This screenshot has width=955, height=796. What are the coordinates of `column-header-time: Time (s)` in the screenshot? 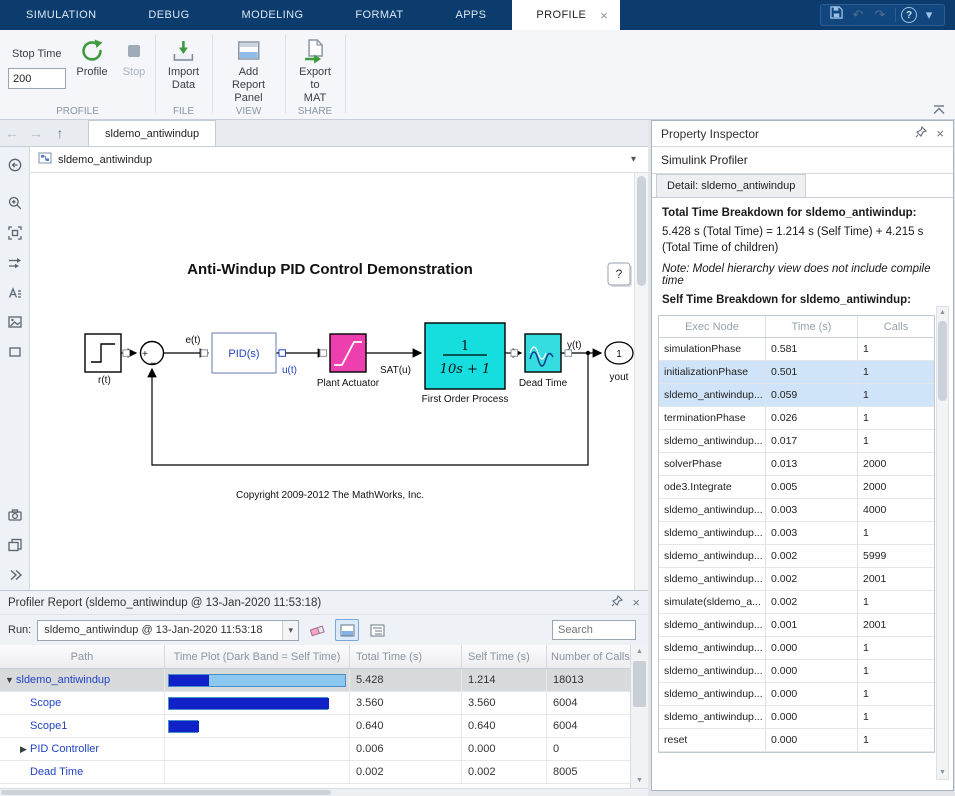 It's located at (812, 327).